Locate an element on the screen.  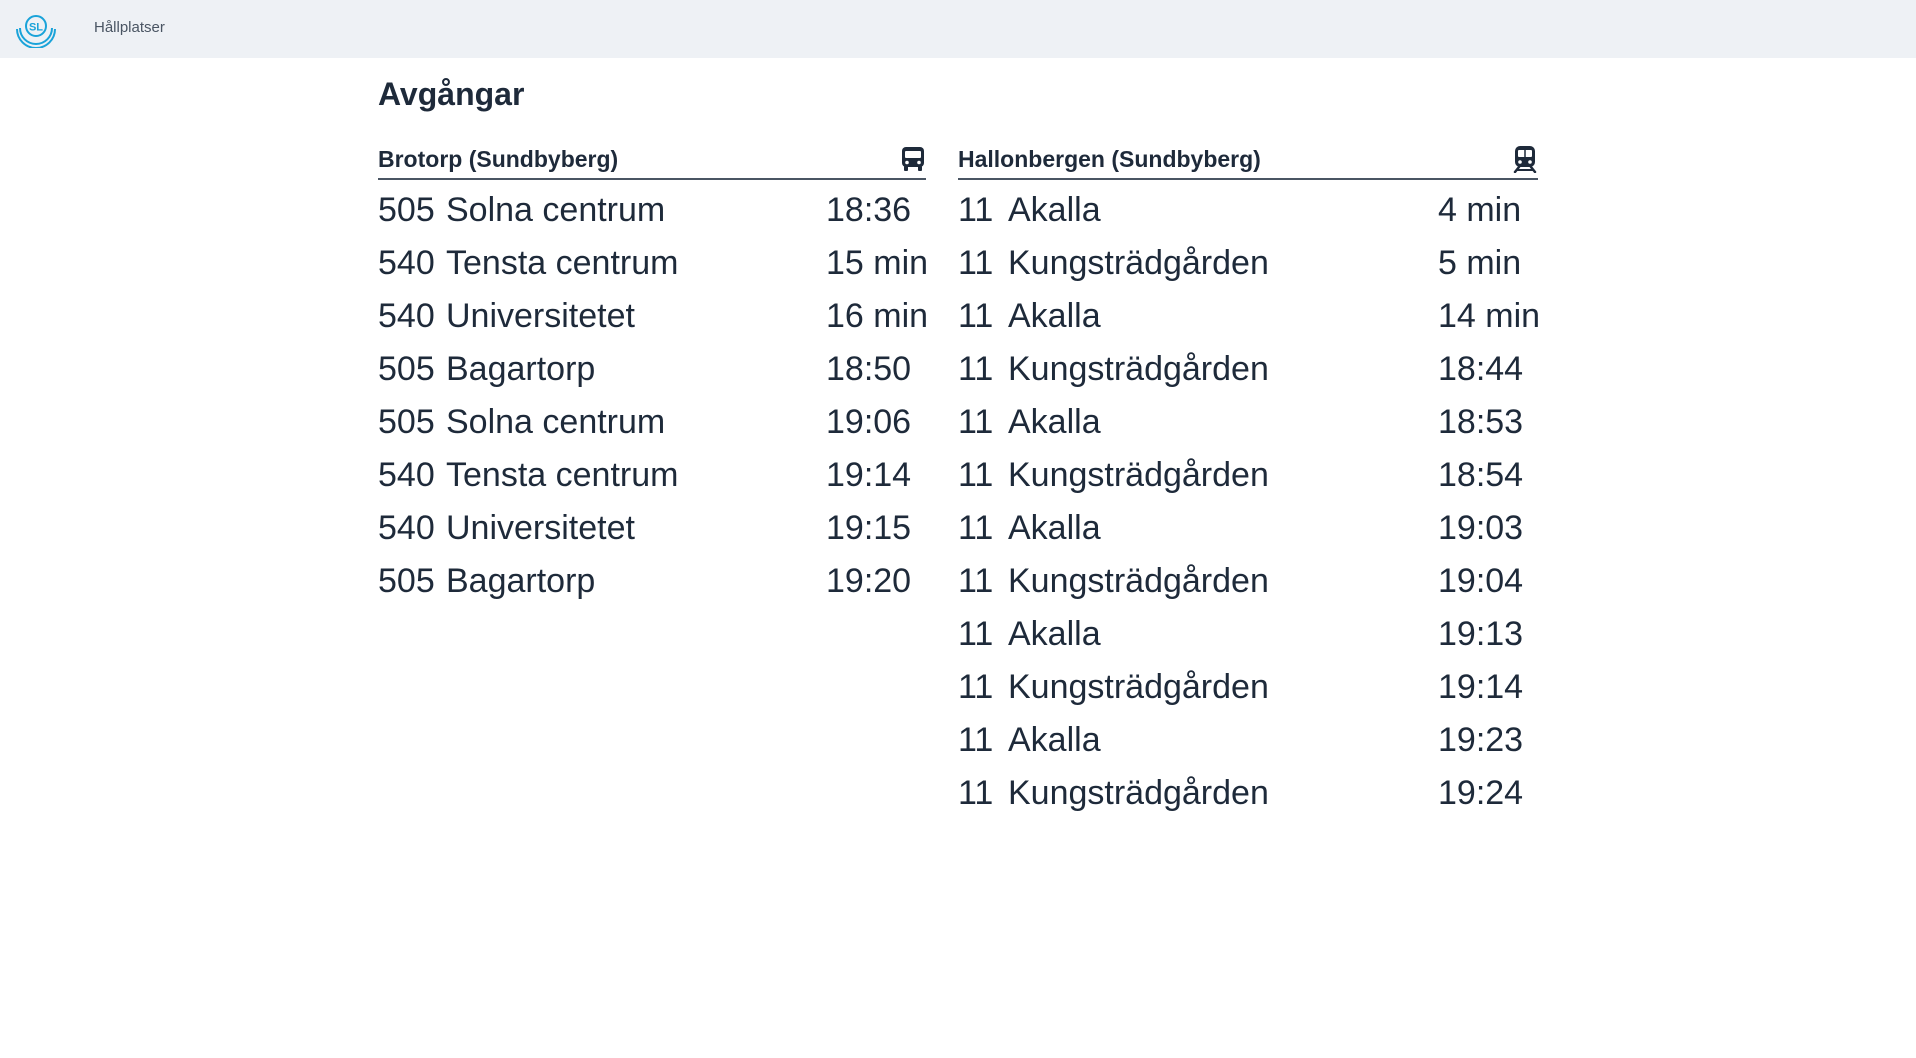
departure-time: 18:36 is located at coordinates (869, 210).